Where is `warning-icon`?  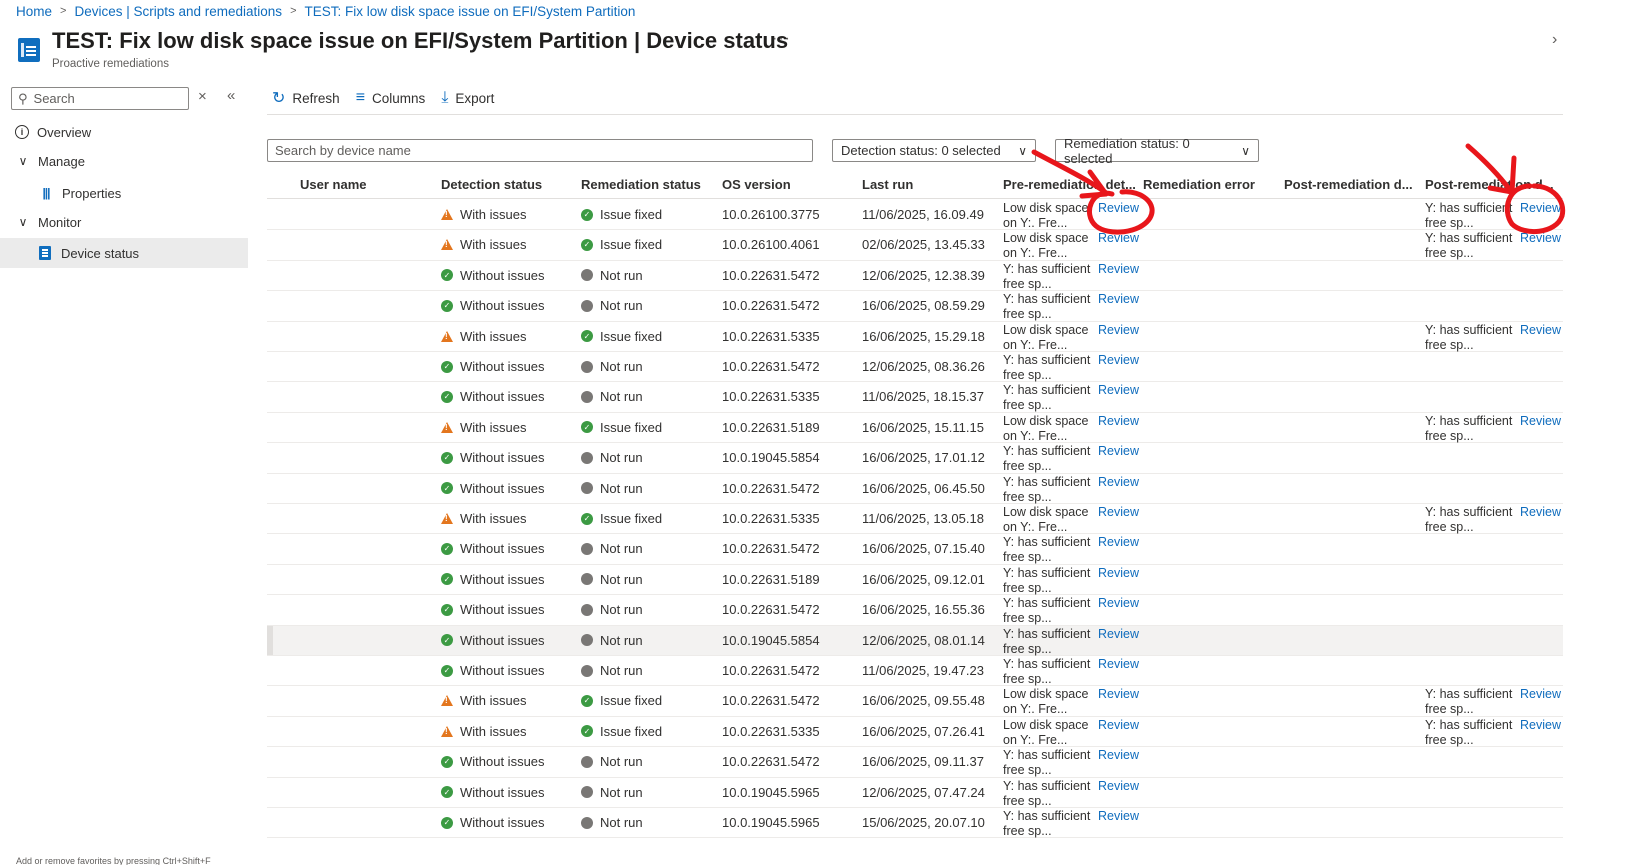
warning-icon is located at coordinates (447, 731).